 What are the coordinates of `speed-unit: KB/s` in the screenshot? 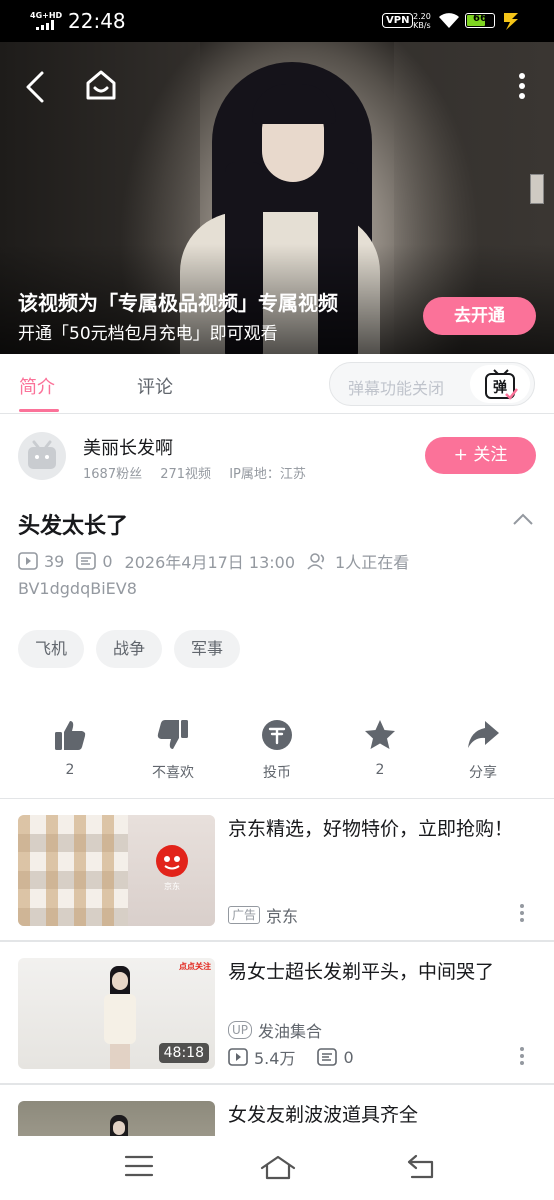 It's located at (422, 25).